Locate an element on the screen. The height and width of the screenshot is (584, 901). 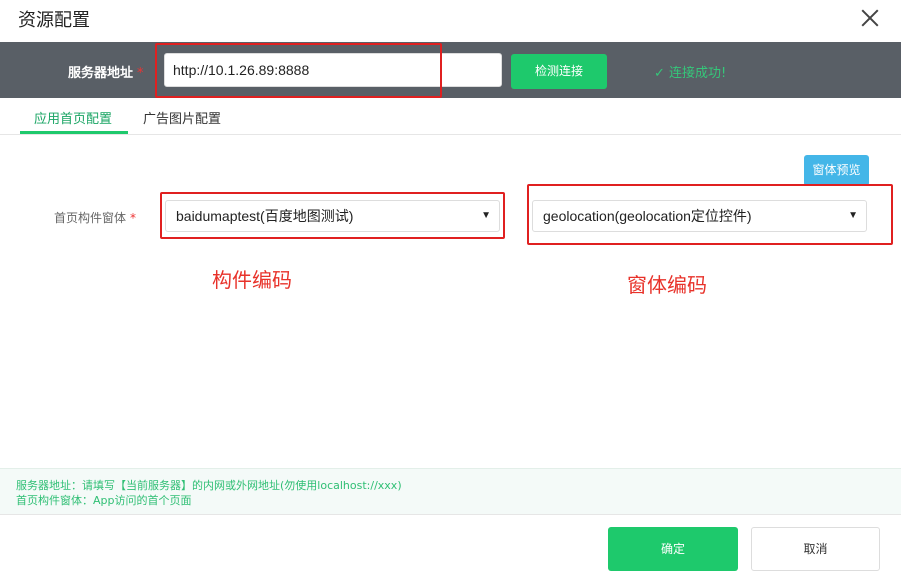
close-icon is located at coordinates (870, 18).